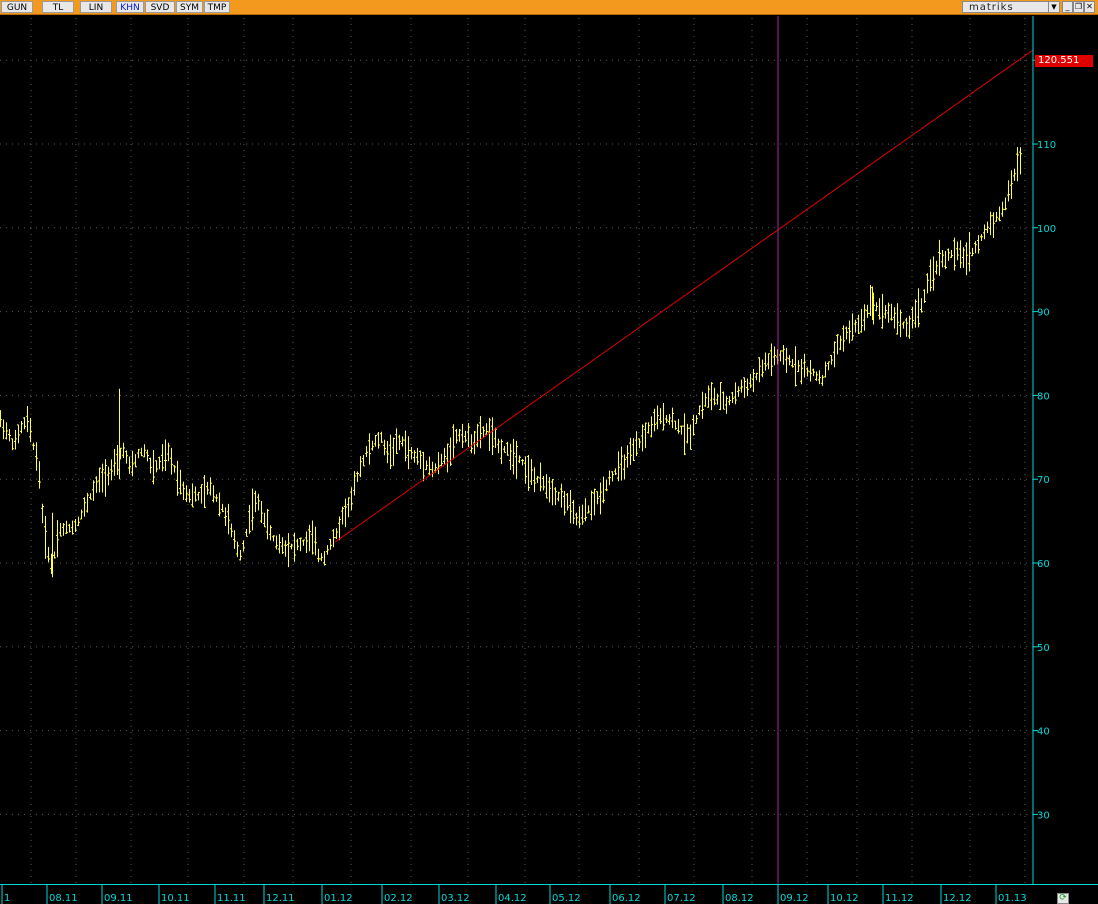  What do you see at coordinates (1012, 898) in the screenshot?
I see `x-tick-label: 01.13` at bounding box center [1012, 898].